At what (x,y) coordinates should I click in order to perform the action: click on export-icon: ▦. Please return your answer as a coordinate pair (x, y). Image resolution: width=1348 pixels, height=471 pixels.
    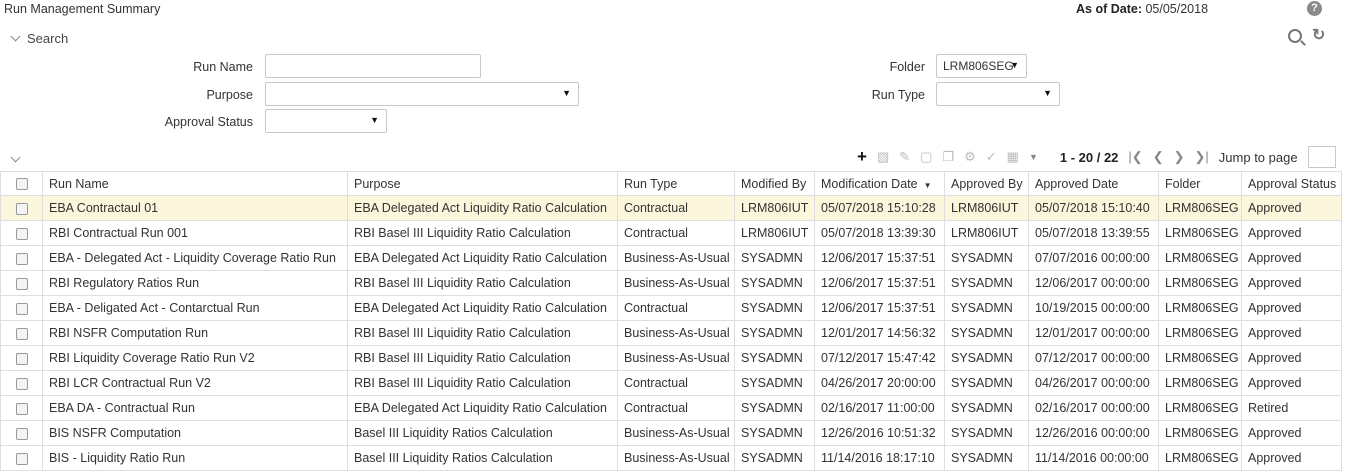
    Looking at the image, I should click on (1013, 157).